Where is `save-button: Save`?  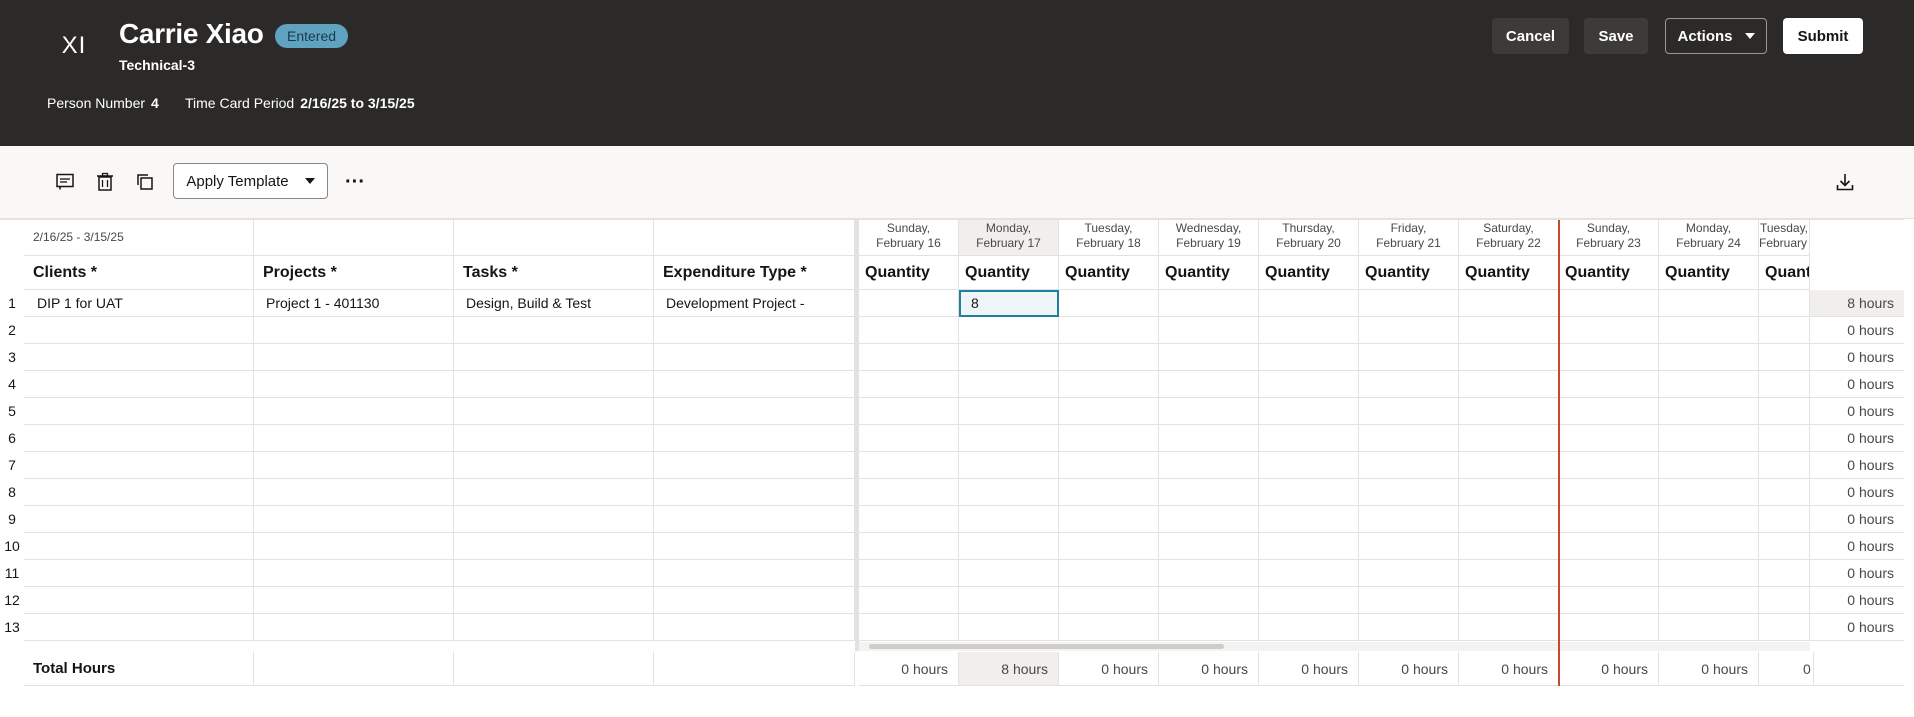 save-button: Save is located at coordinates (1616, 36).